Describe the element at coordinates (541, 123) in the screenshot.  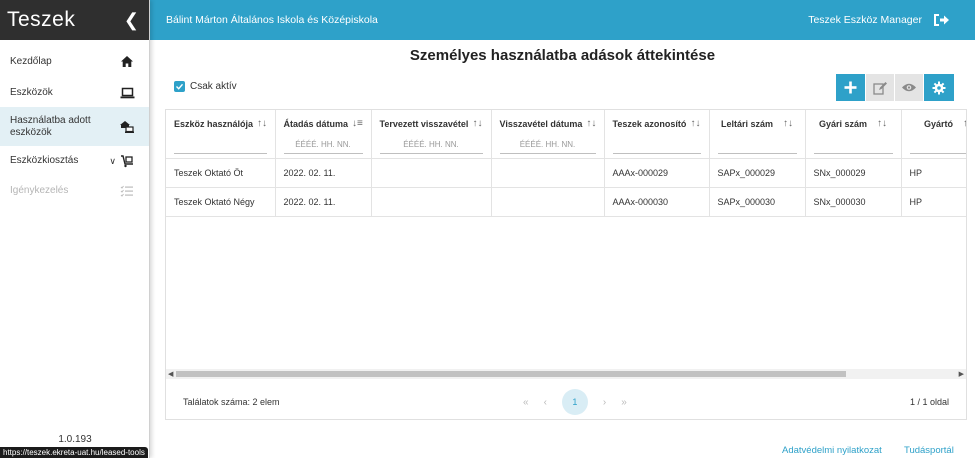
I see `column-label: Visszavétel dátuma` at that location.